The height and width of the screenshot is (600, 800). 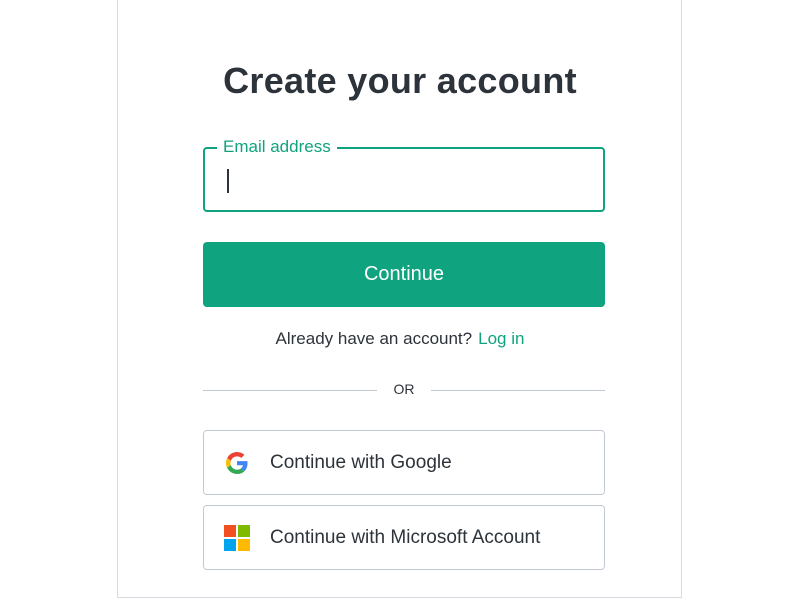 I want to click on divider-text: OR, so click(x=404, y=389).